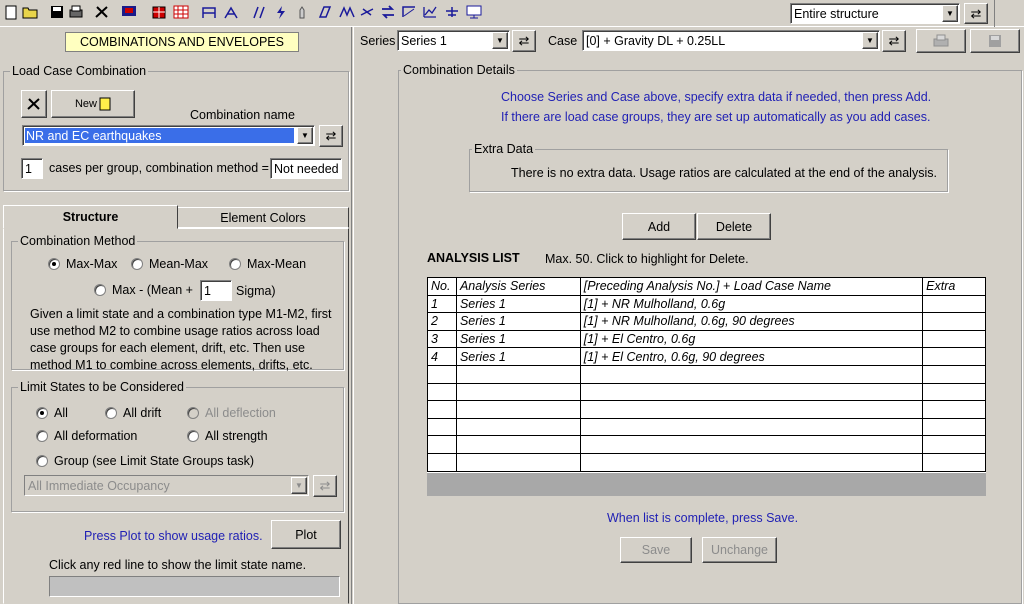 Image resolution: width=1024 pixels, height=604 pixels. What do you see at coordinates (227, 436) in the screenshot?
I see `radio-all-strength: All strength` at bounding box center [227, 436].